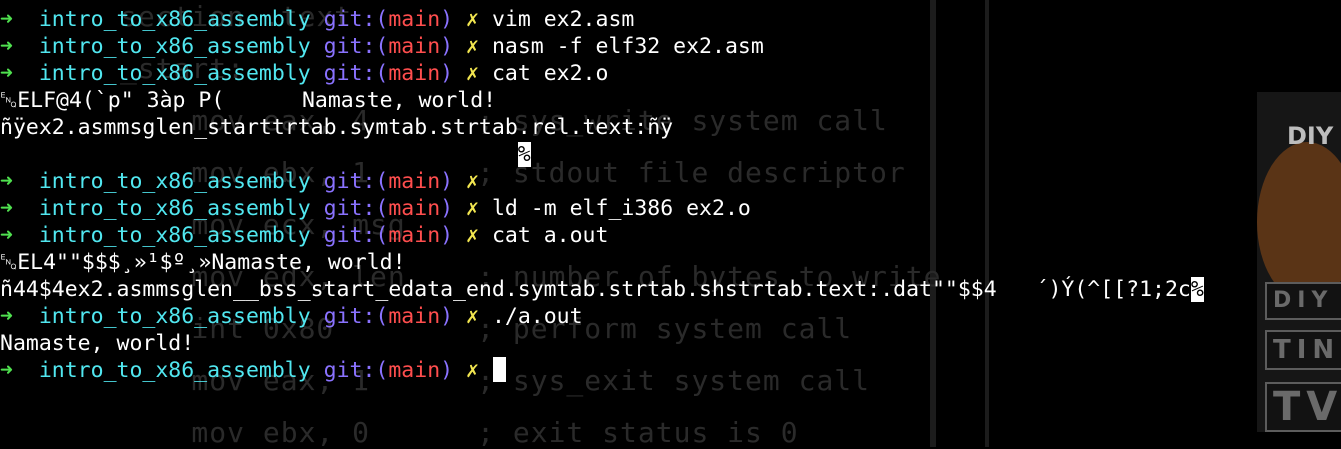 The image size is (1341, 449). Describe the element at coordinates (1303, 350) in the screenshot. I see `thumbnail-box: TIN` at that location.